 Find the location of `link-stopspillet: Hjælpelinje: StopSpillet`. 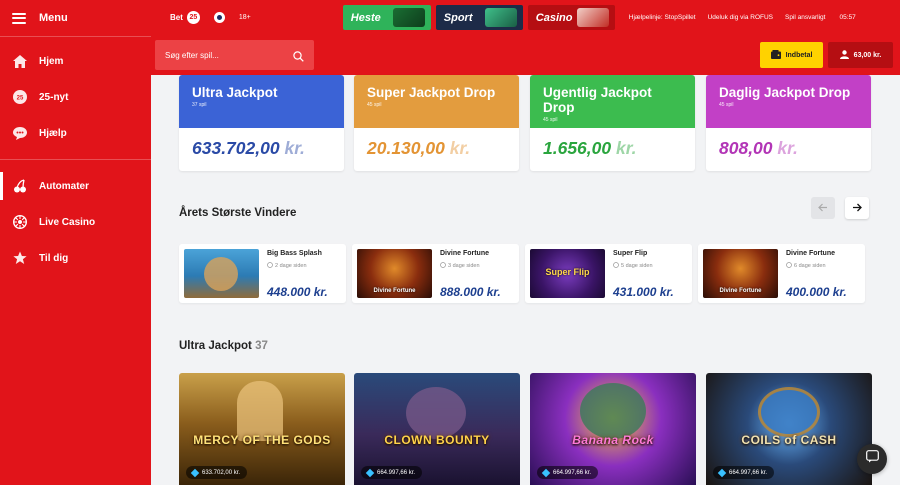

link-stopspillet: Hjælpelinje: StopSpillet is located at coordinates (662, 17).